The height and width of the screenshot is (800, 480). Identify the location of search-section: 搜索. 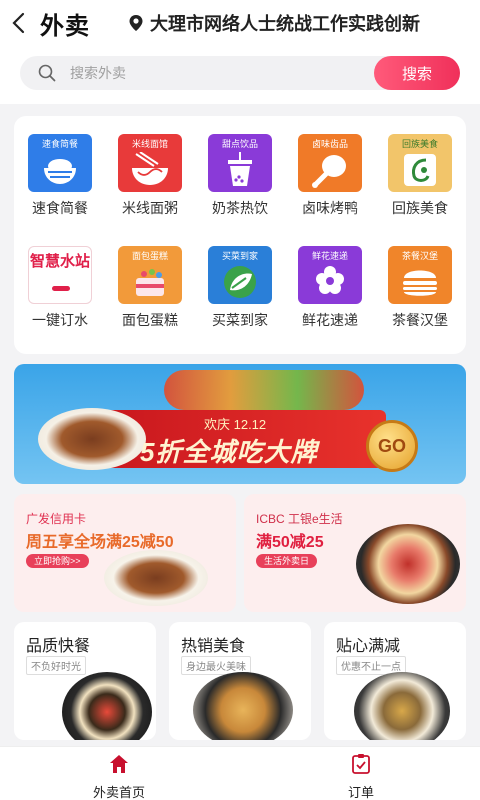
(240, 75).